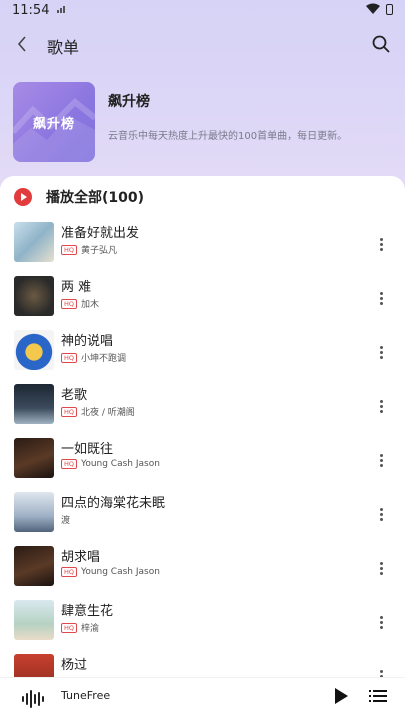 The width and height of the screenshot is (405, 721). What do you see at coordinates (95, 198) in the screenshot?
I see `play-all-label: 播放全部(100)` at bounding box center [95, 198].